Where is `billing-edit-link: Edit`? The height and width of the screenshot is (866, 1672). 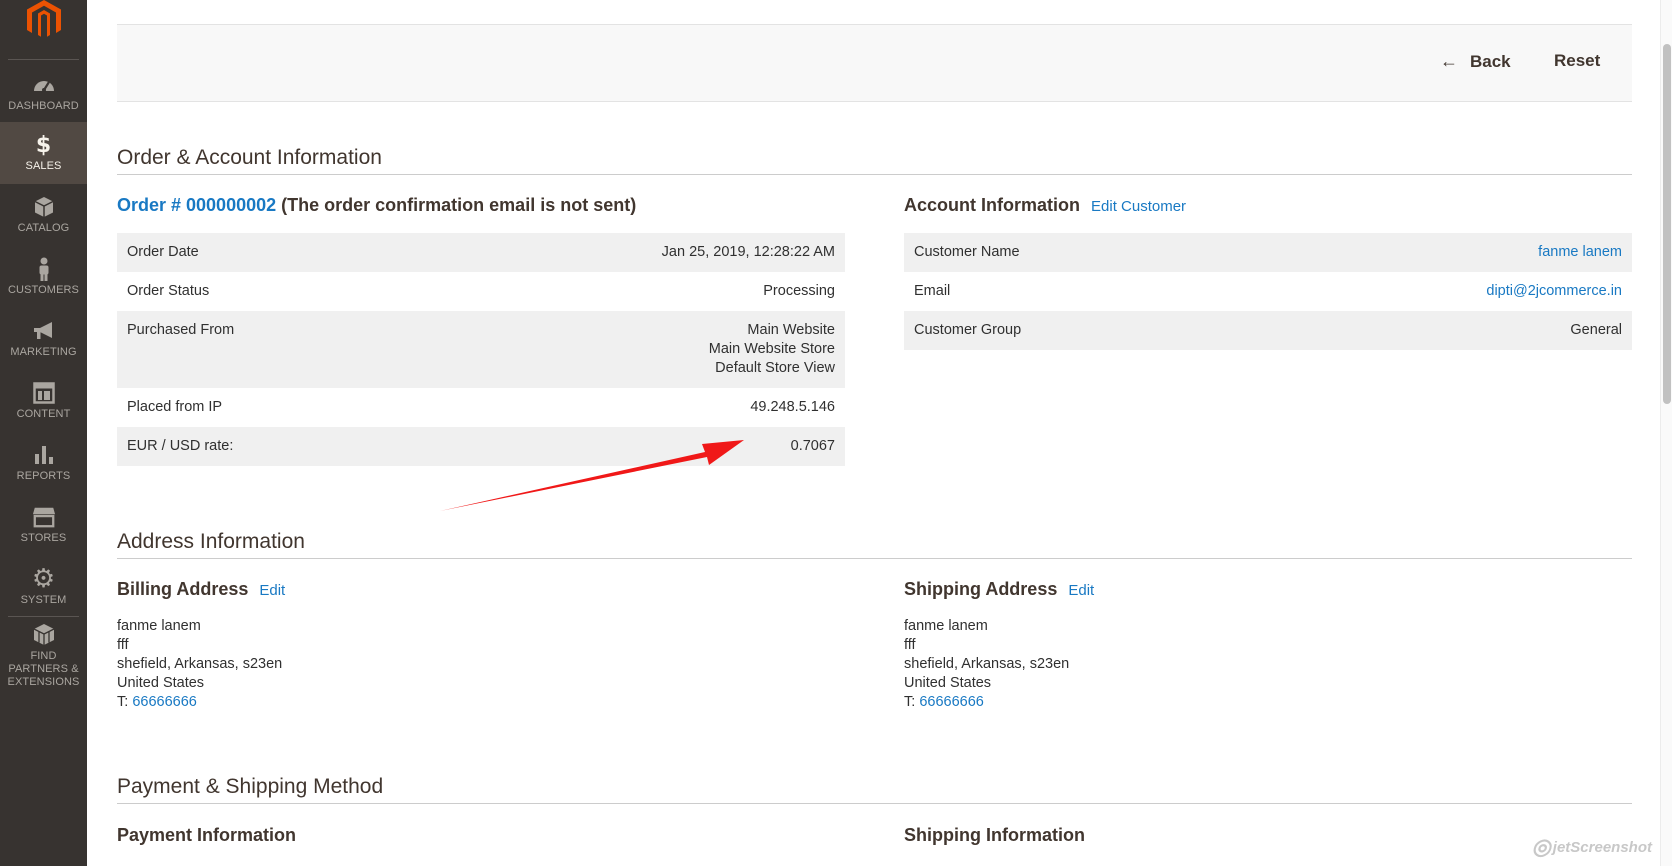 billing-edit-link: Edit is located at coordinates (272, 590).